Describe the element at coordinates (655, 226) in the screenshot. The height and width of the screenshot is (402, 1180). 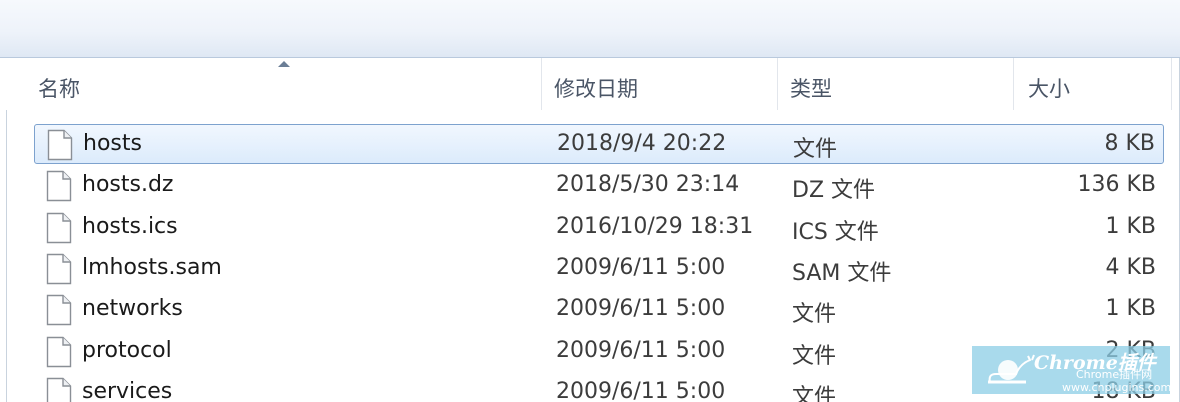
I see `file-modified-date: 2016/10/29 18:31` at that location.